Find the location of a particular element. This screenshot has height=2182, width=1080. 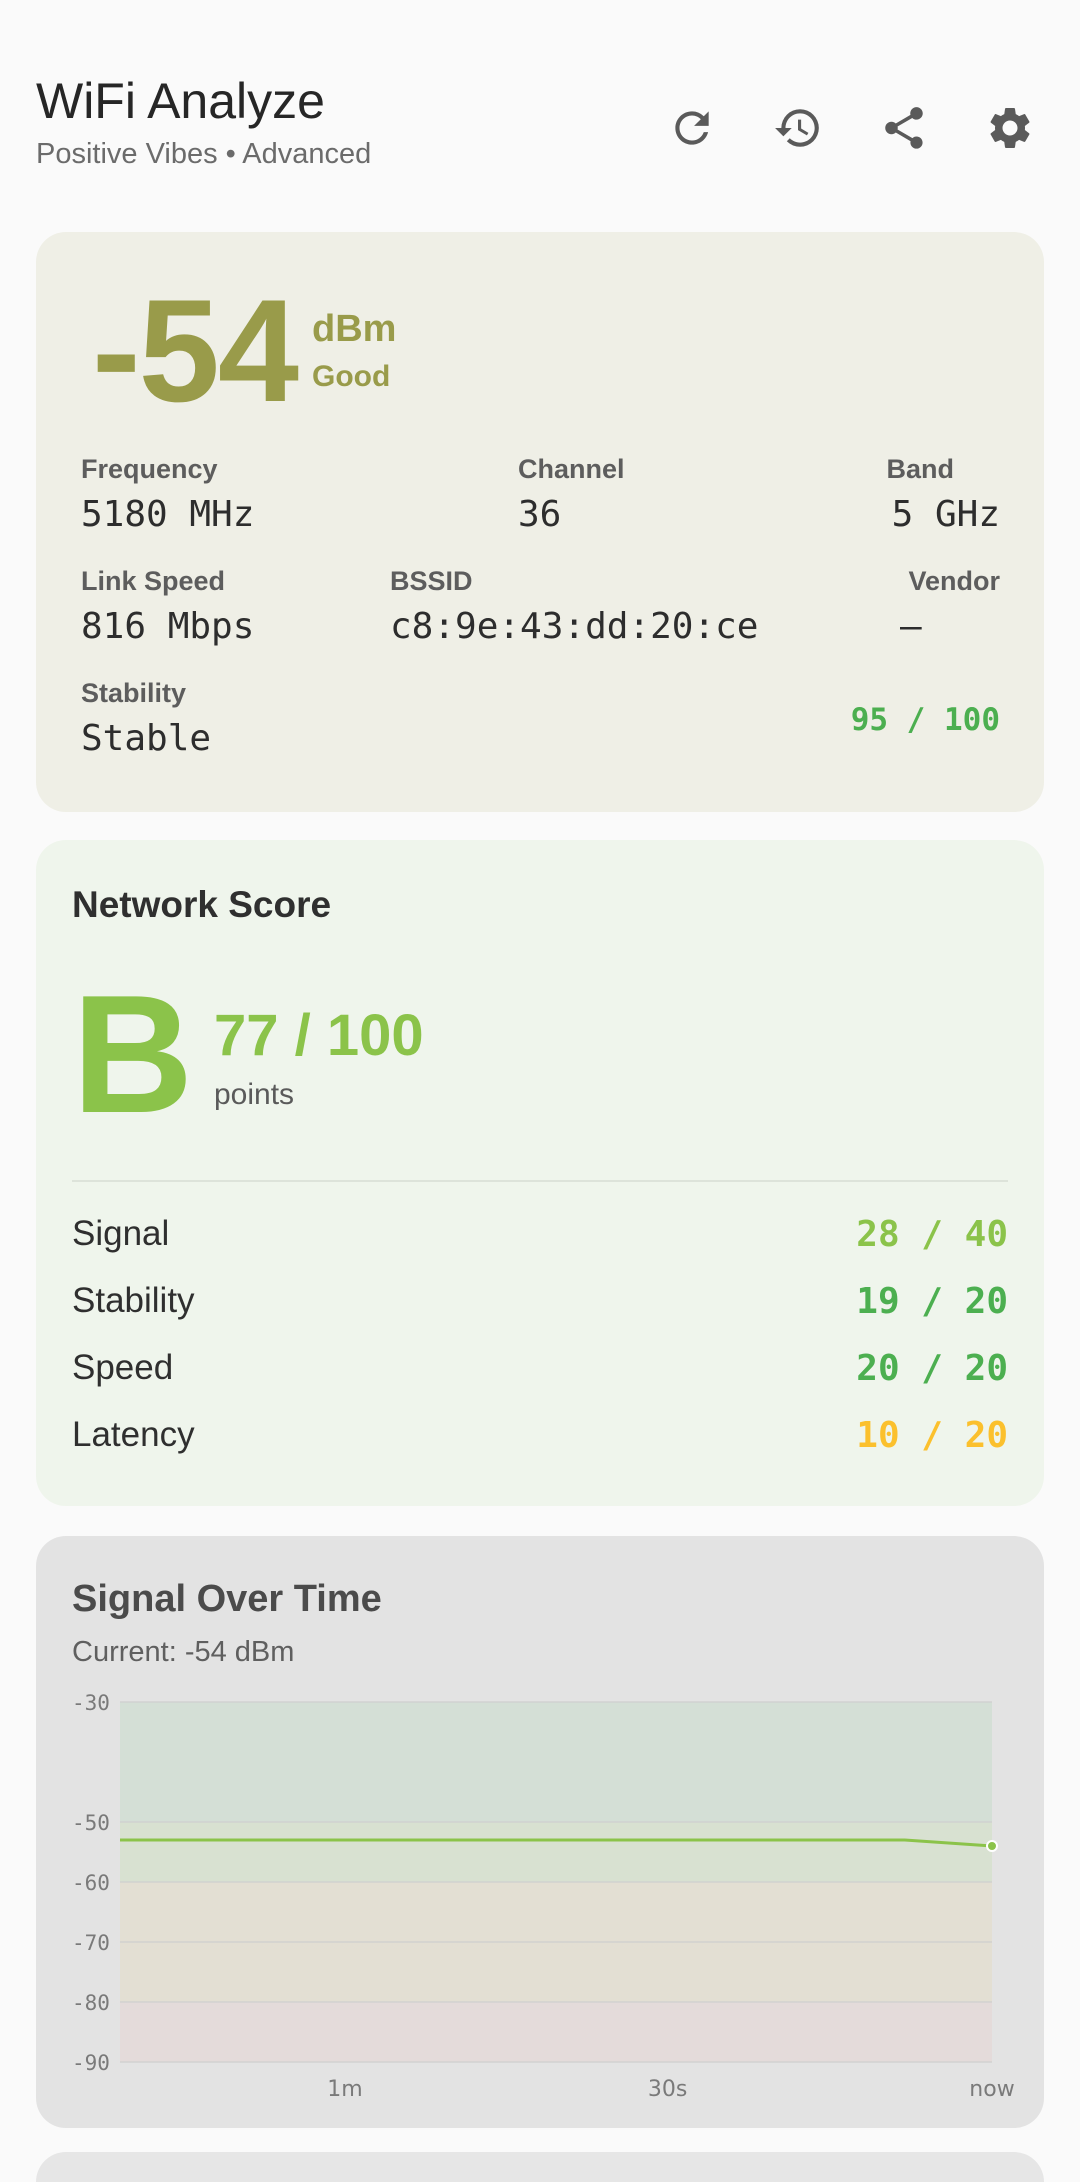

bssid-value: c8:9e:43:dd:20:ce is located at coordinates (574, 626).